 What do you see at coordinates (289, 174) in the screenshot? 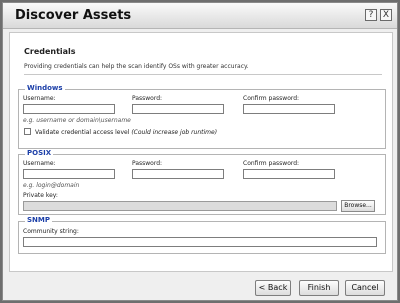
I see `posix-confirm-password-input` at bounding box center [289, 174].